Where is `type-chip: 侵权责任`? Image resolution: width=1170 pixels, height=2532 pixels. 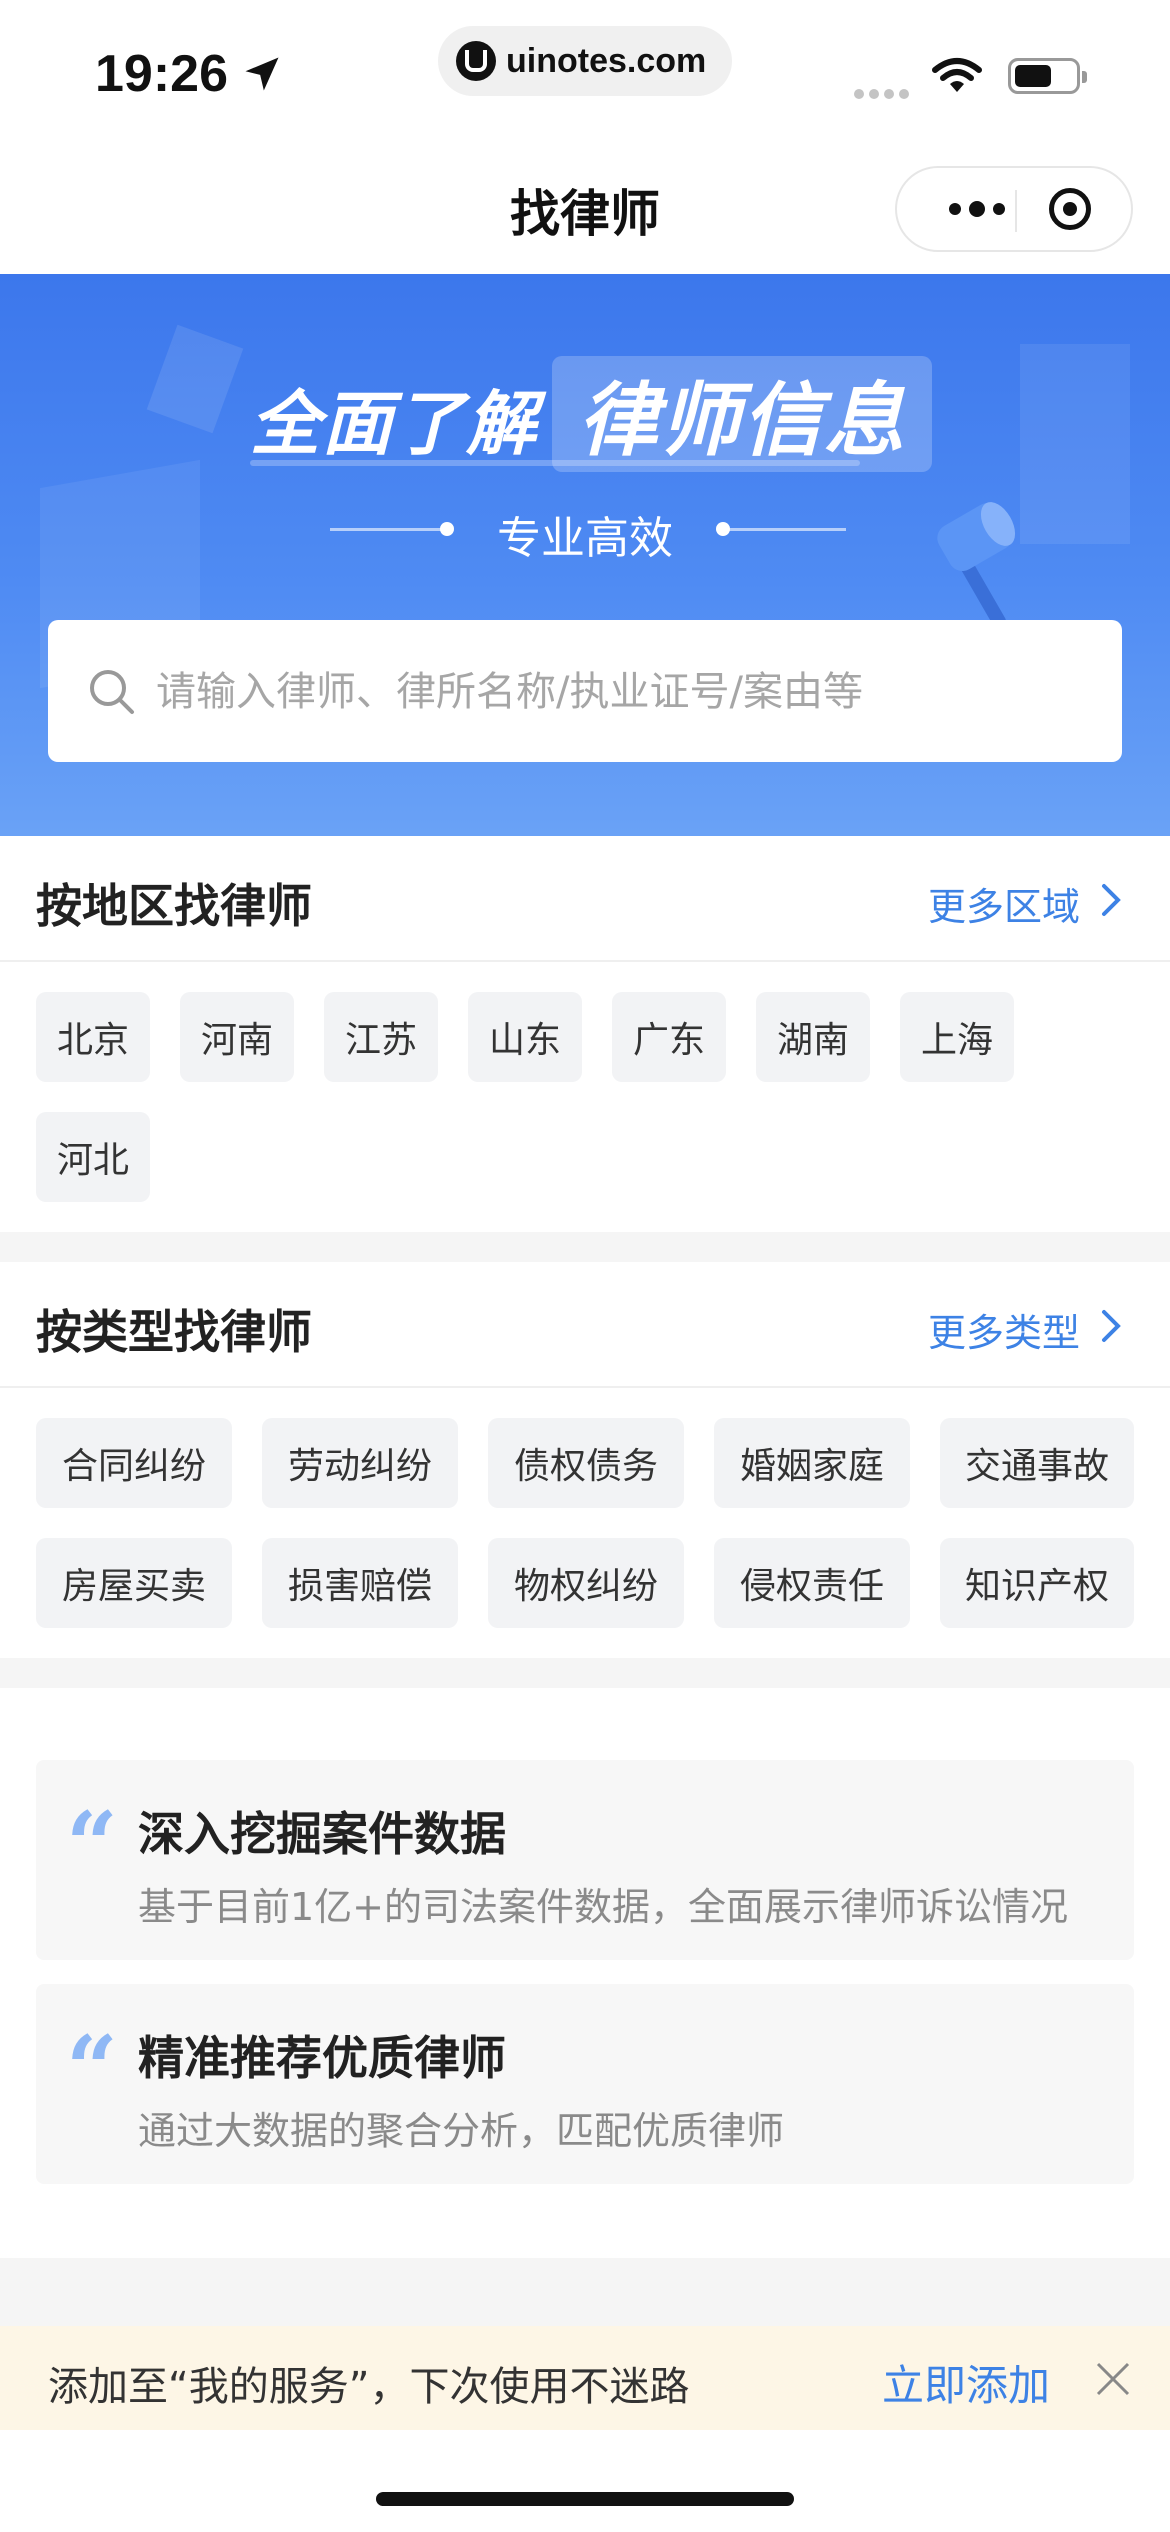
type-chip: 侵权责任 is located at coordinates (812, 1583).